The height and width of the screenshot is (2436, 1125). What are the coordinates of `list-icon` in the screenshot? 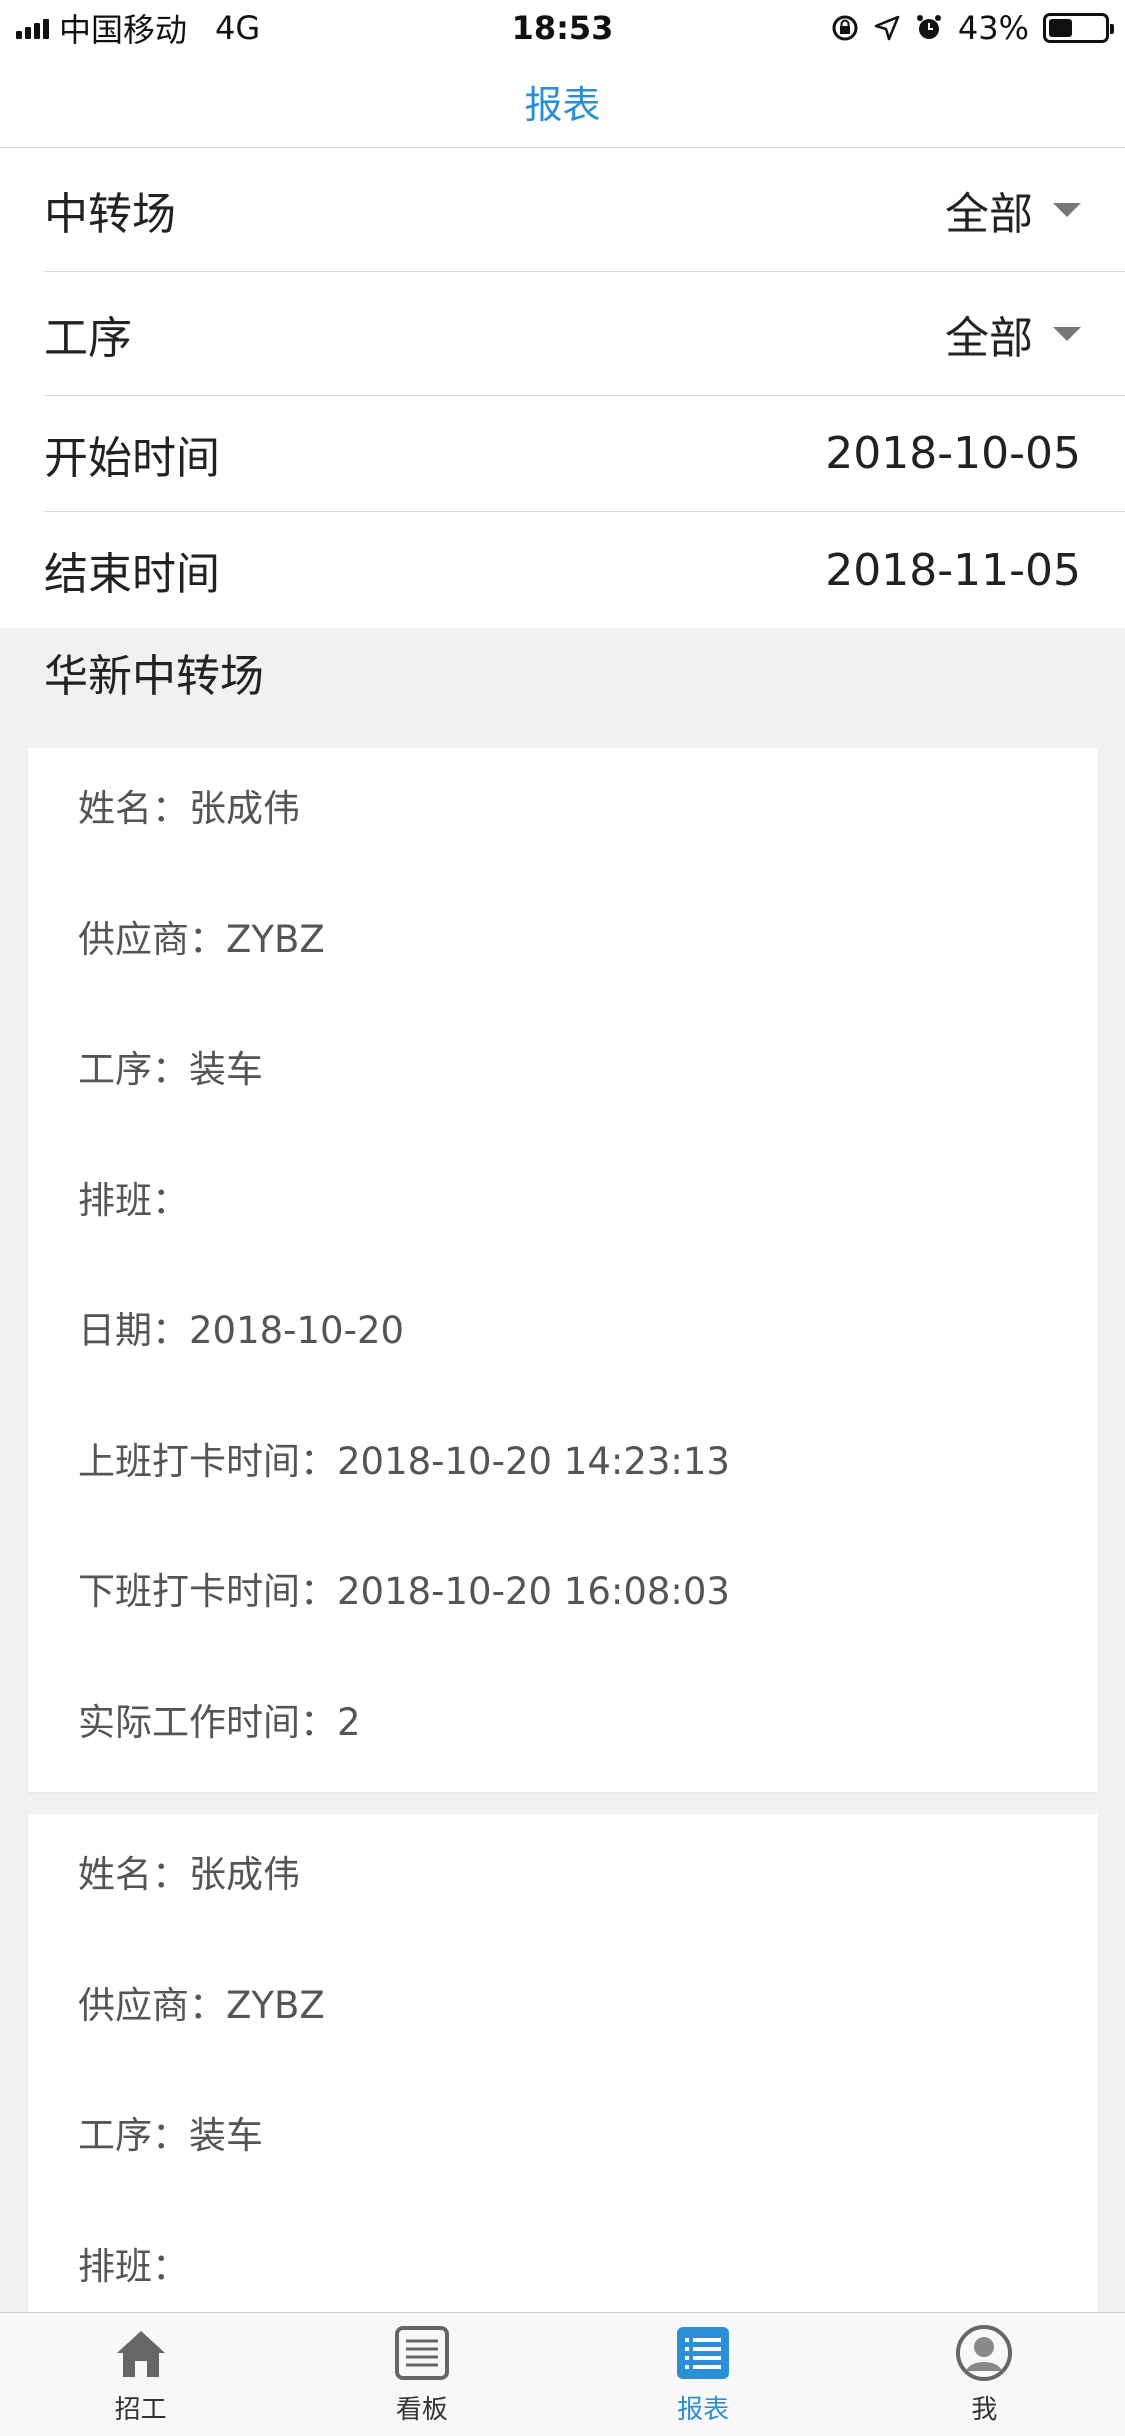 It's located at (421, 2353).